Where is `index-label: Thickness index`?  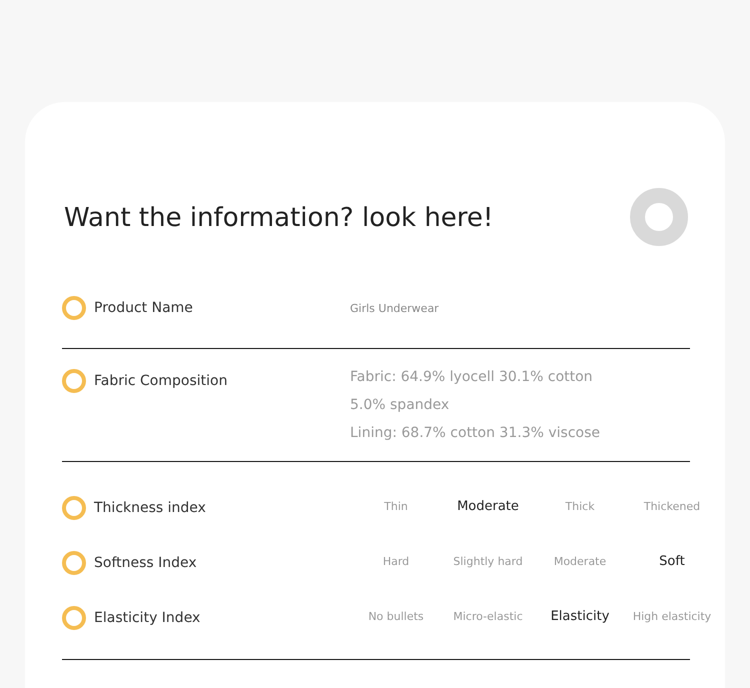 index-label: Thickness index is located at coordinates (150, 508).